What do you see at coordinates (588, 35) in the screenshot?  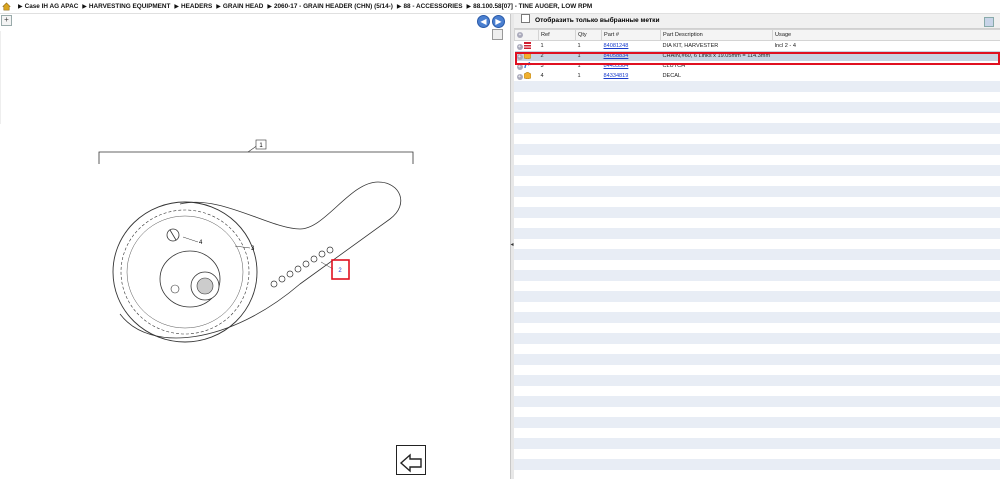 I see `column-header-qty: Qty` at bounding box center [588, 35].